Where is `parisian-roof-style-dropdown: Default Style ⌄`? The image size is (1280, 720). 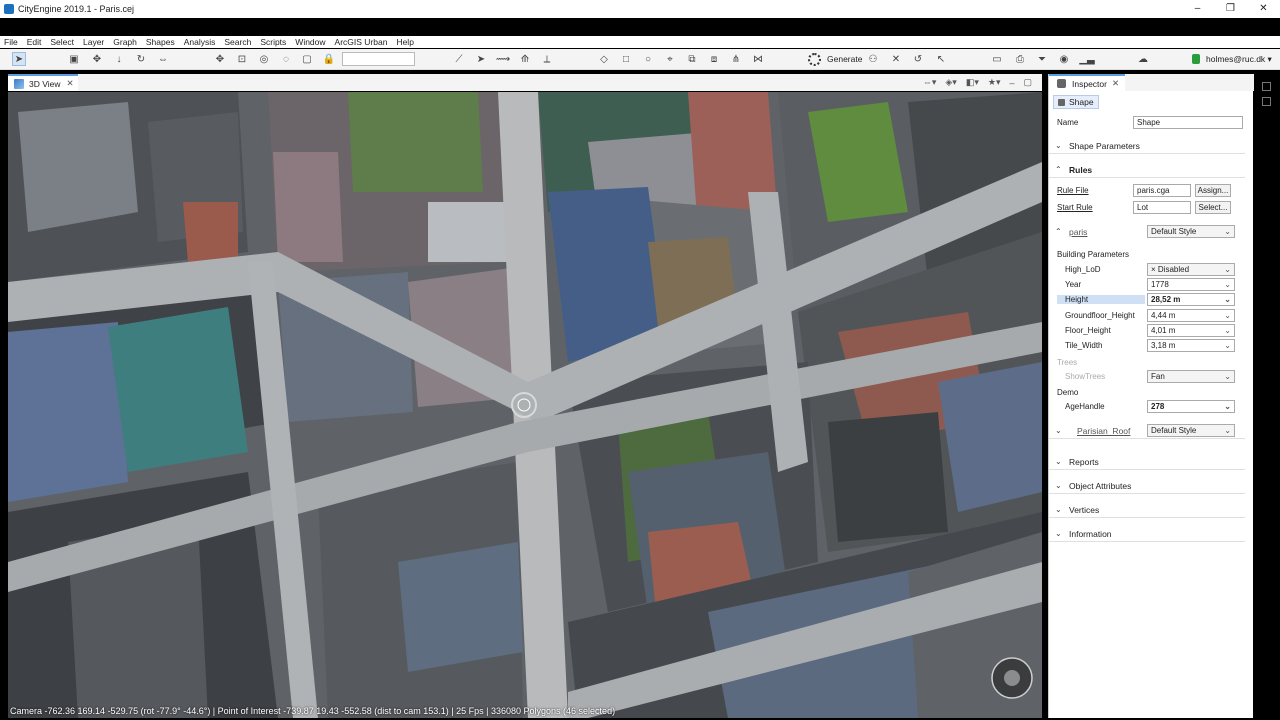
parisian-roof-style-dropdown: Default Style ⌄ is located at coordinates (1191, 430).